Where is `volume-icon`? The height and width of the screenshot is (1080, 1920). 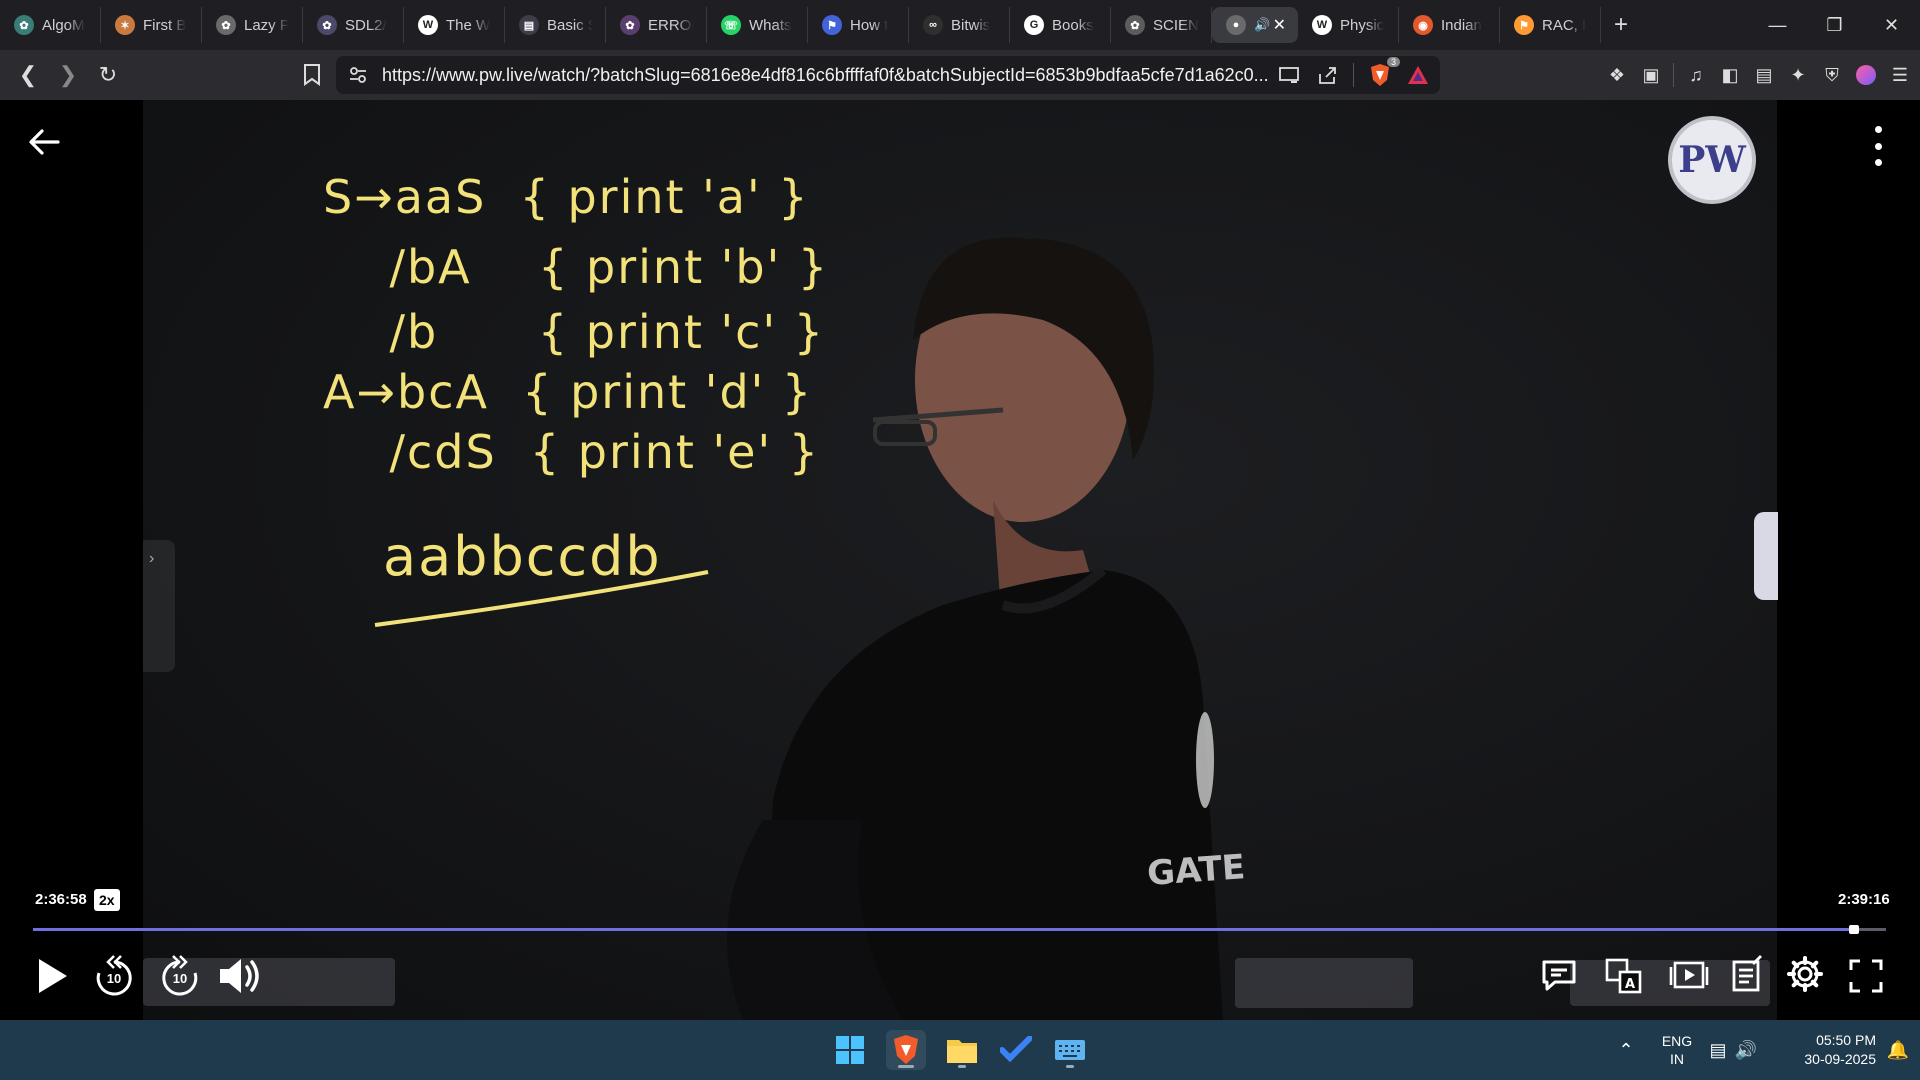 volume-icon is located at coordinates (241, 976).